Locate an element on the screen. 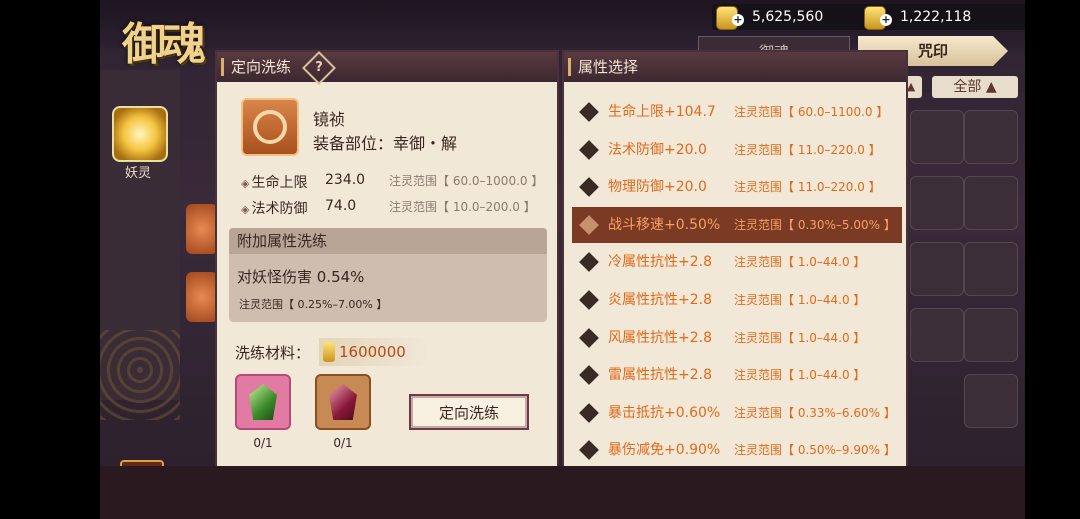 The width and height of the screenshot is (1080, 519). addon-range: 注灵范围【 0.25%–7.00% 】 is located at coordinates (313, 304).